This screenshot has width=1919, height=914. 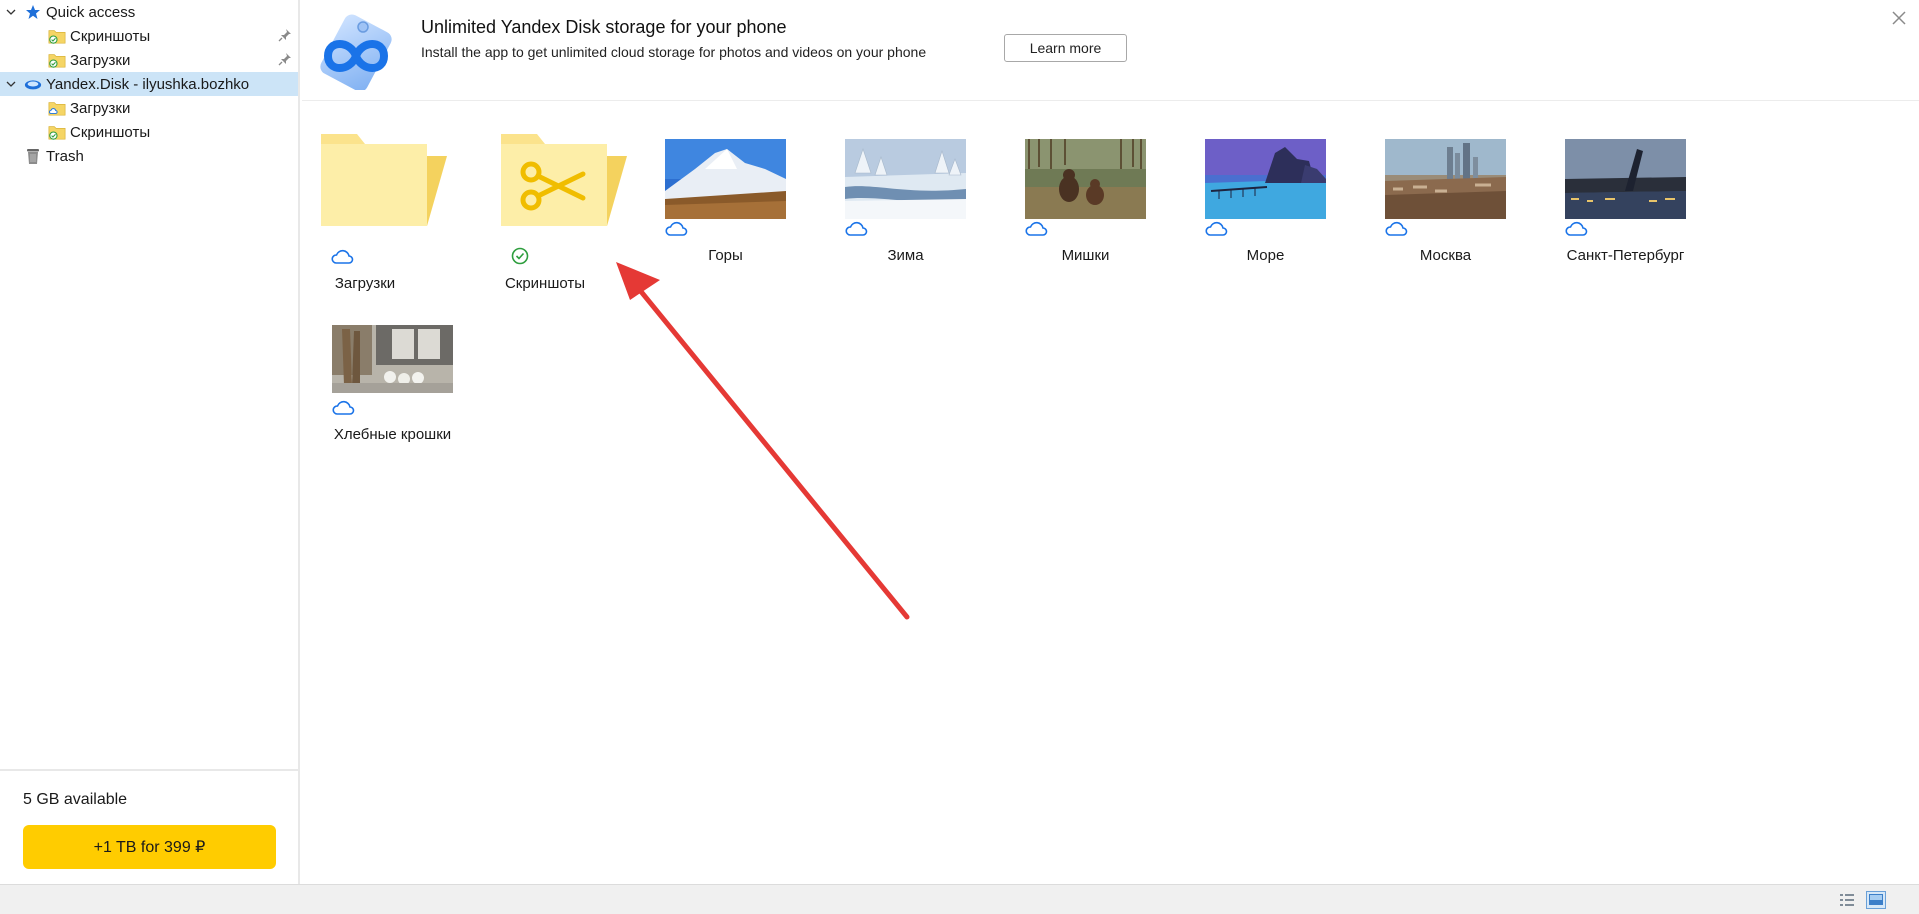 I want to click on photo-tile-sea: Море, so click(x=1280, y=214).